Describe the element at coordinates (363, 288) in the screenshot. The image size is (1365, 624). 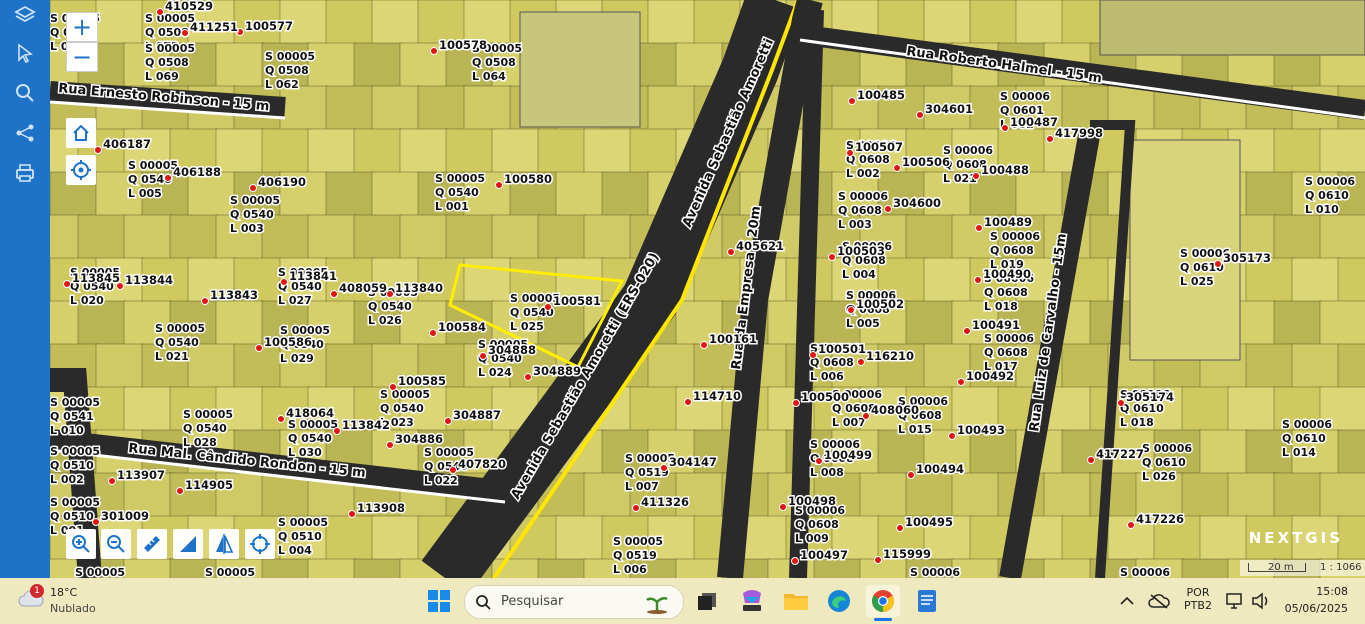
I see `parcel-id: 408059` at that location.